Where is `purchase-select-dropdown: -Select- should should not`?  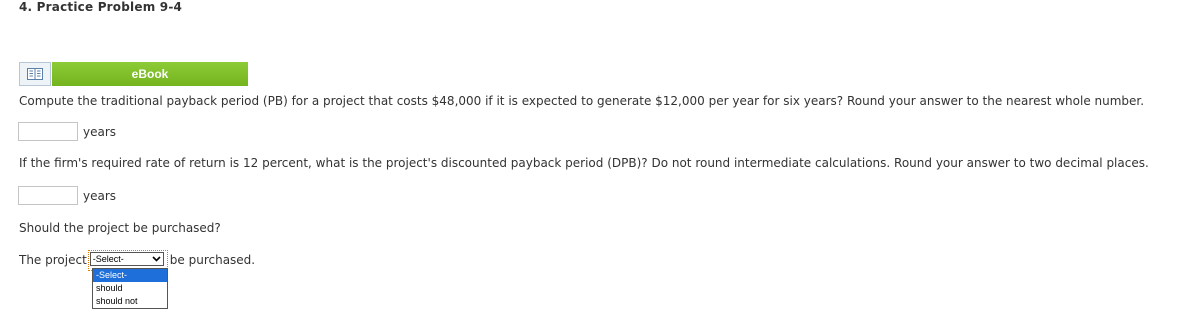 purchase-select-dropdown: -Select- should should not is located at coordinates (130, 288).